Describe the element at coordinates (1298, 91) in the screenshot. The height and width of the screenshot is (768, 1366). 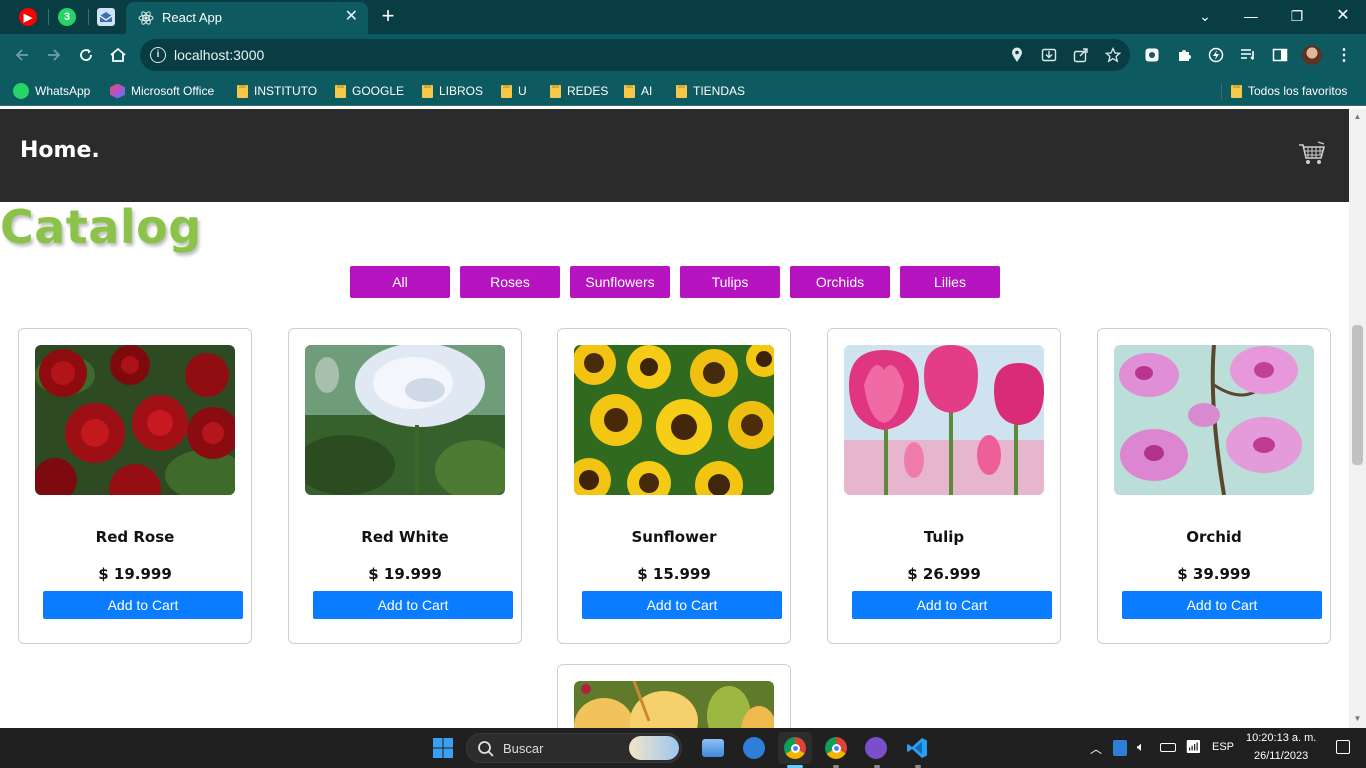
I see `bookmark-label: Todos los favoritos` at that location.